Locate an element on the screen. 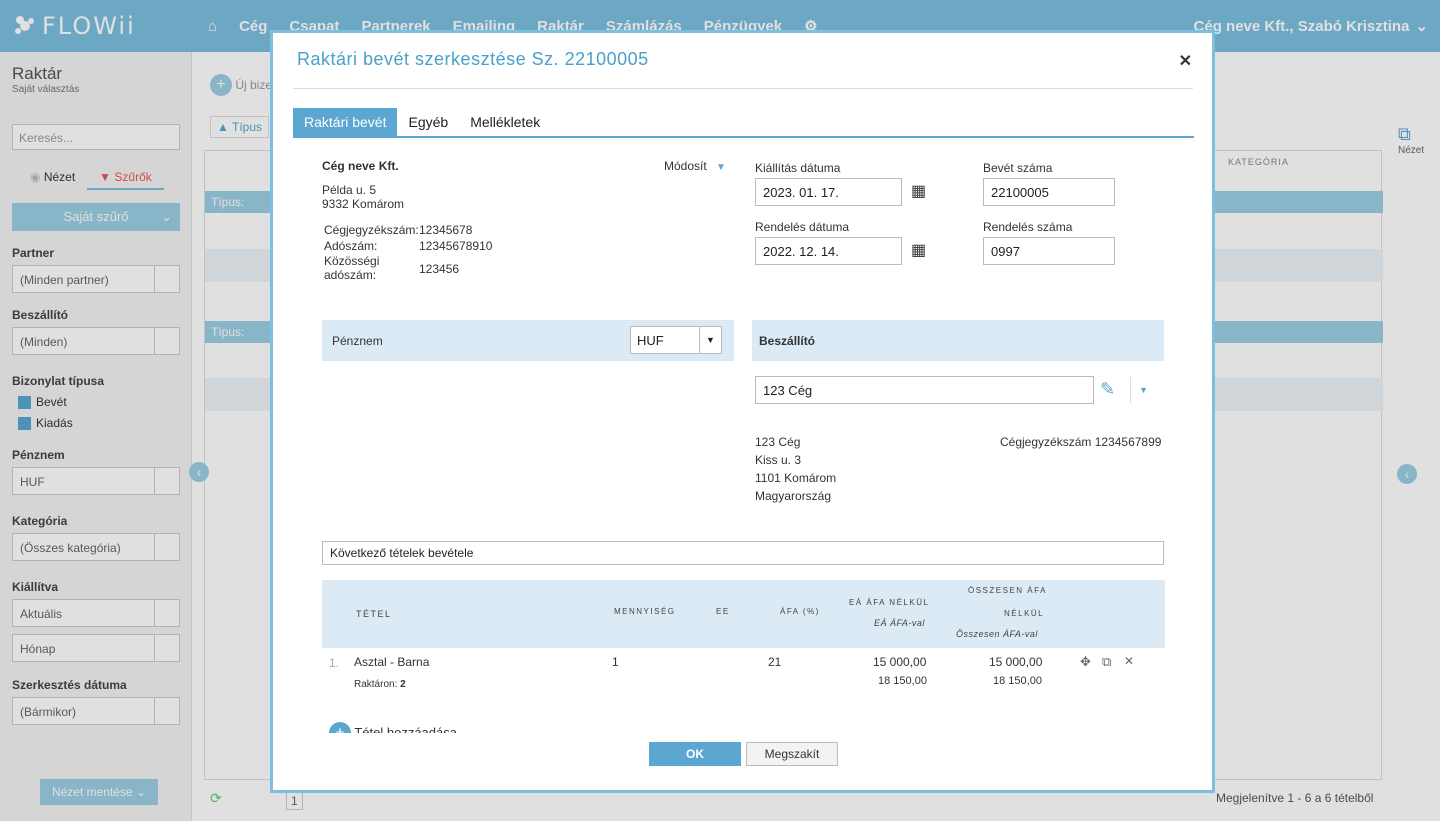 This screenshot has height=821, width=1440. reg-value: 12345678 is located at coordinates (446, 230).